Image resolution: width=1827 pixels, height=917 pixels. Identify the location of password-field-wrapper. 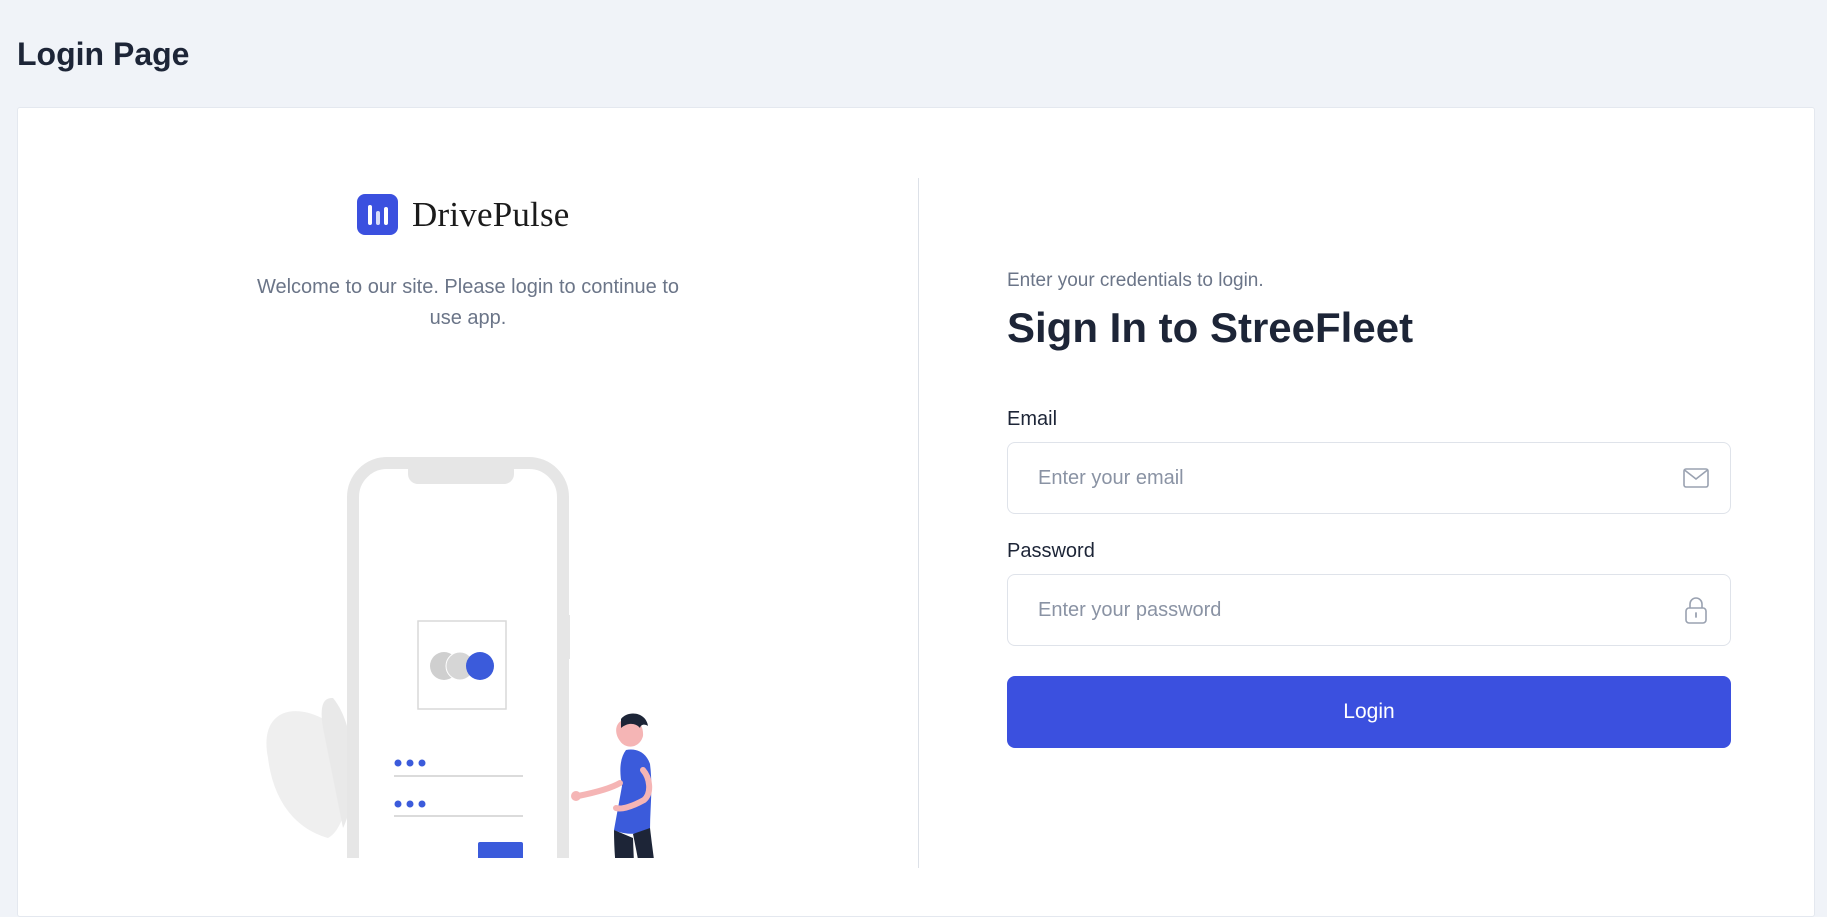
(1369, 610).